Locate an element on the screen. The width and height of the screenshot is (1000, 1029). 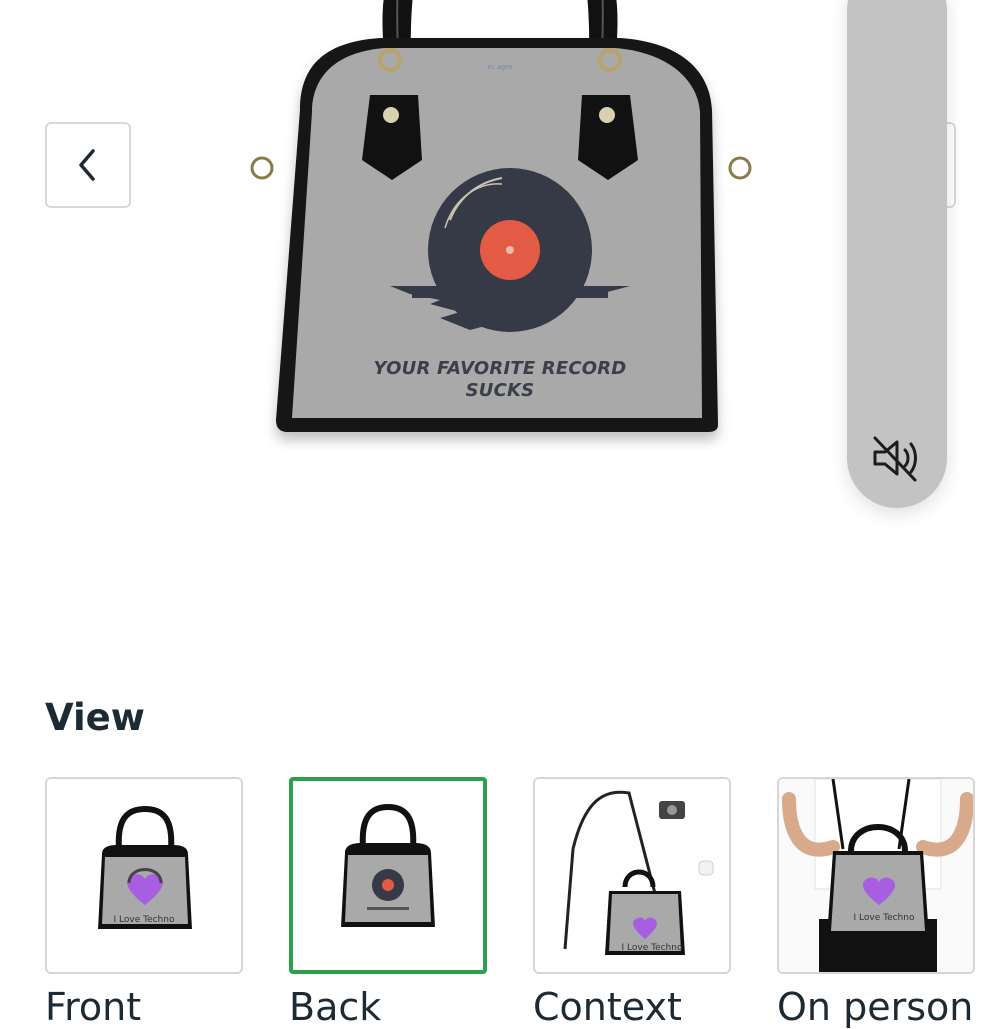
bag-print-line-1: YOUR FAVORITE RECORD is located at coordinates (500, 368).